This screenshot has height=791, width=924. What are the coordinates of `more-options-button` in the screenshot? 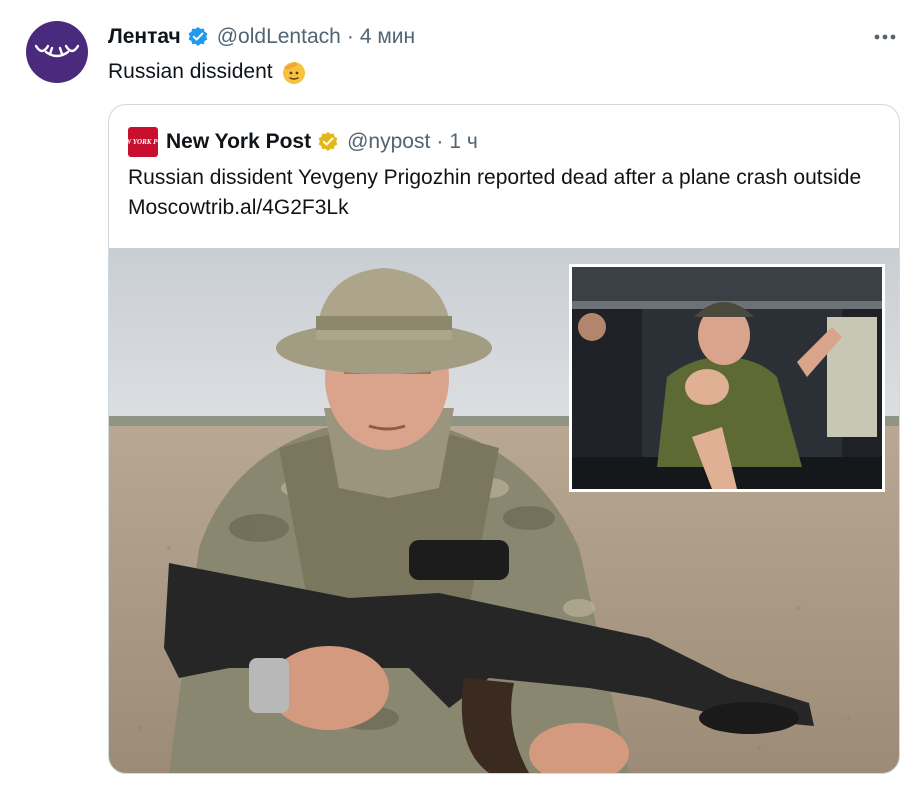 It's located at (885, 37).